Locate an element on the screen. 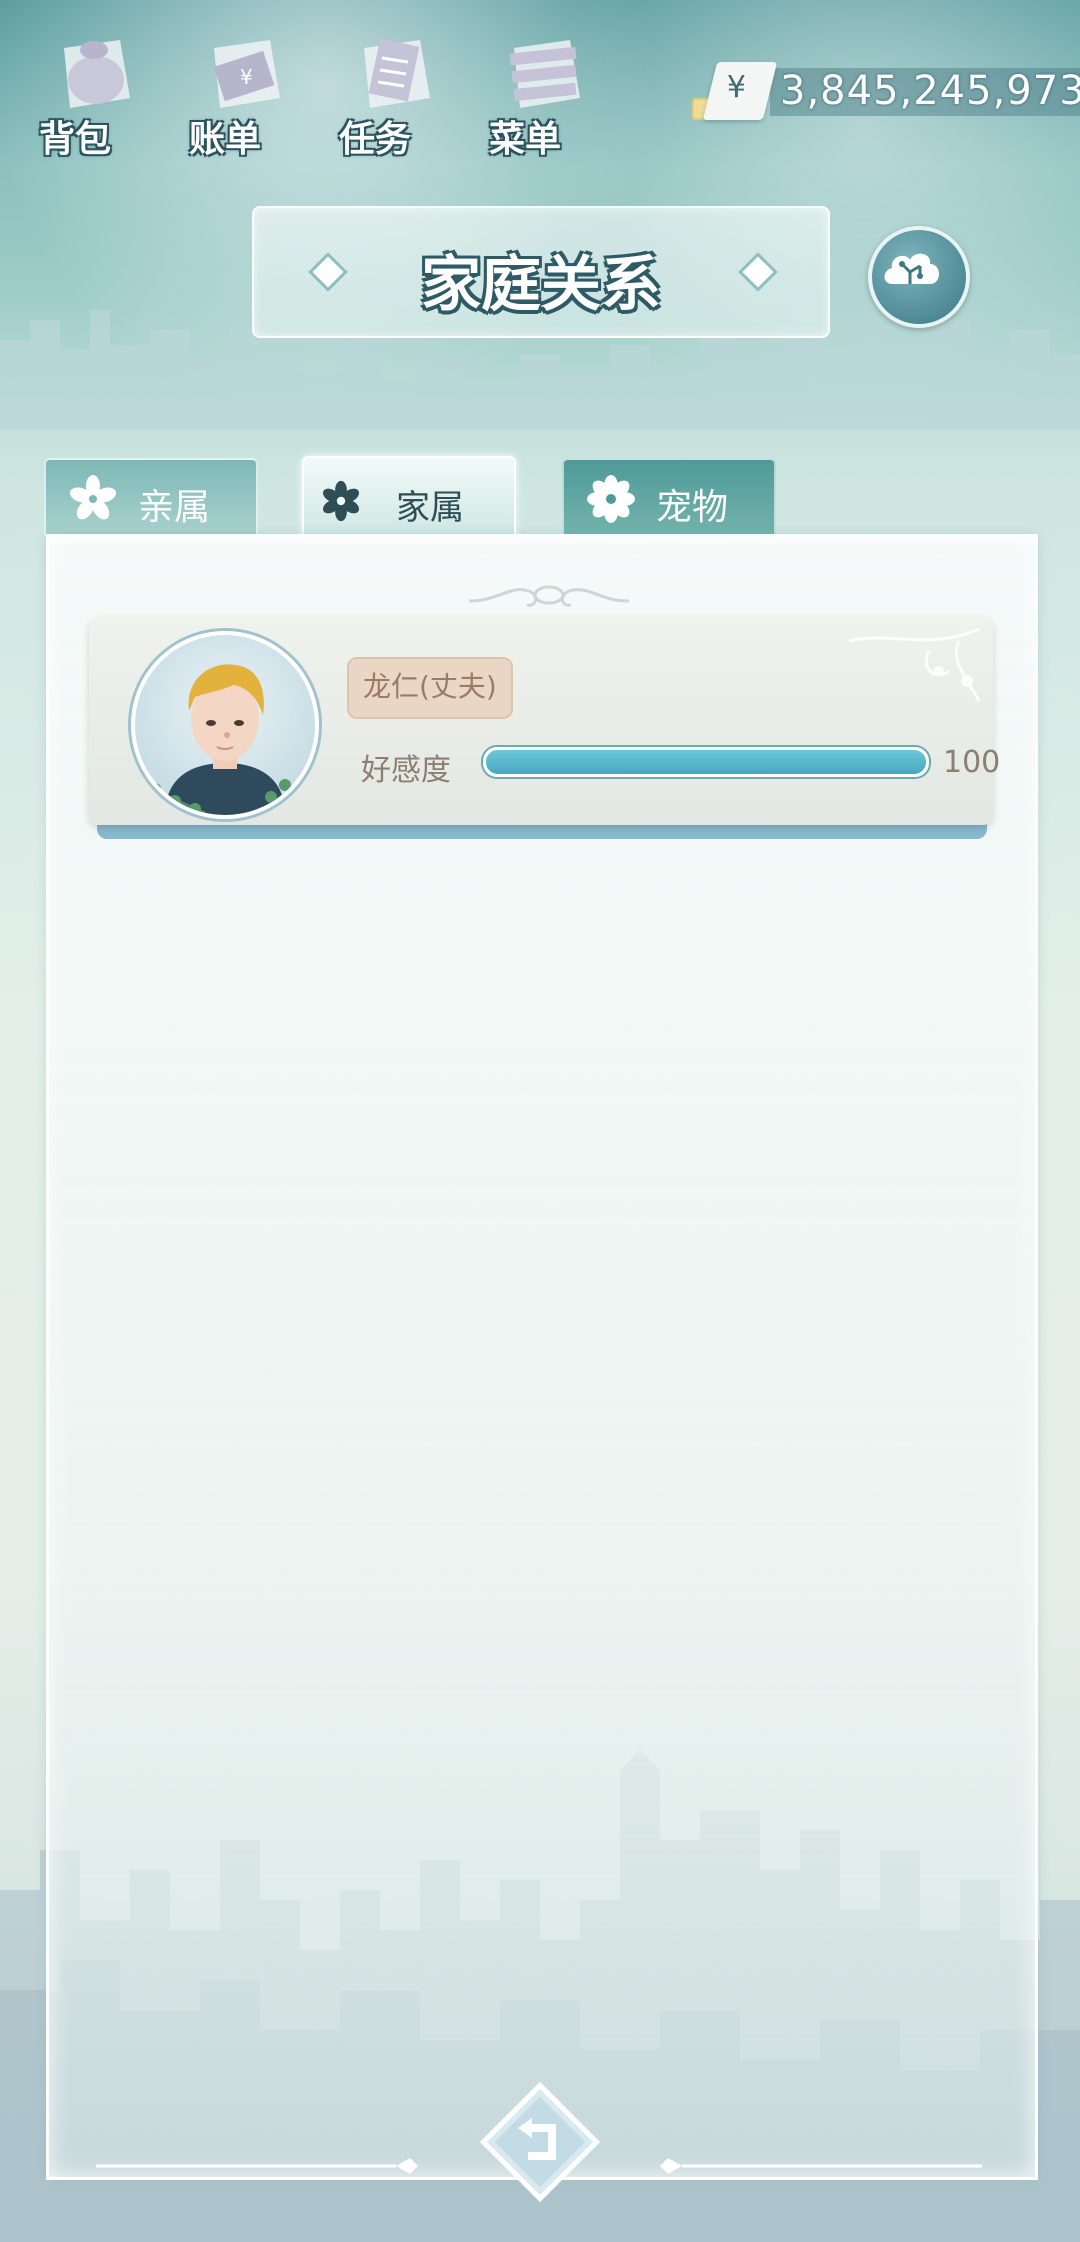 The height and width of the screenshot is (2242, 1080). menu-icon is located at coordinates (544, 74).